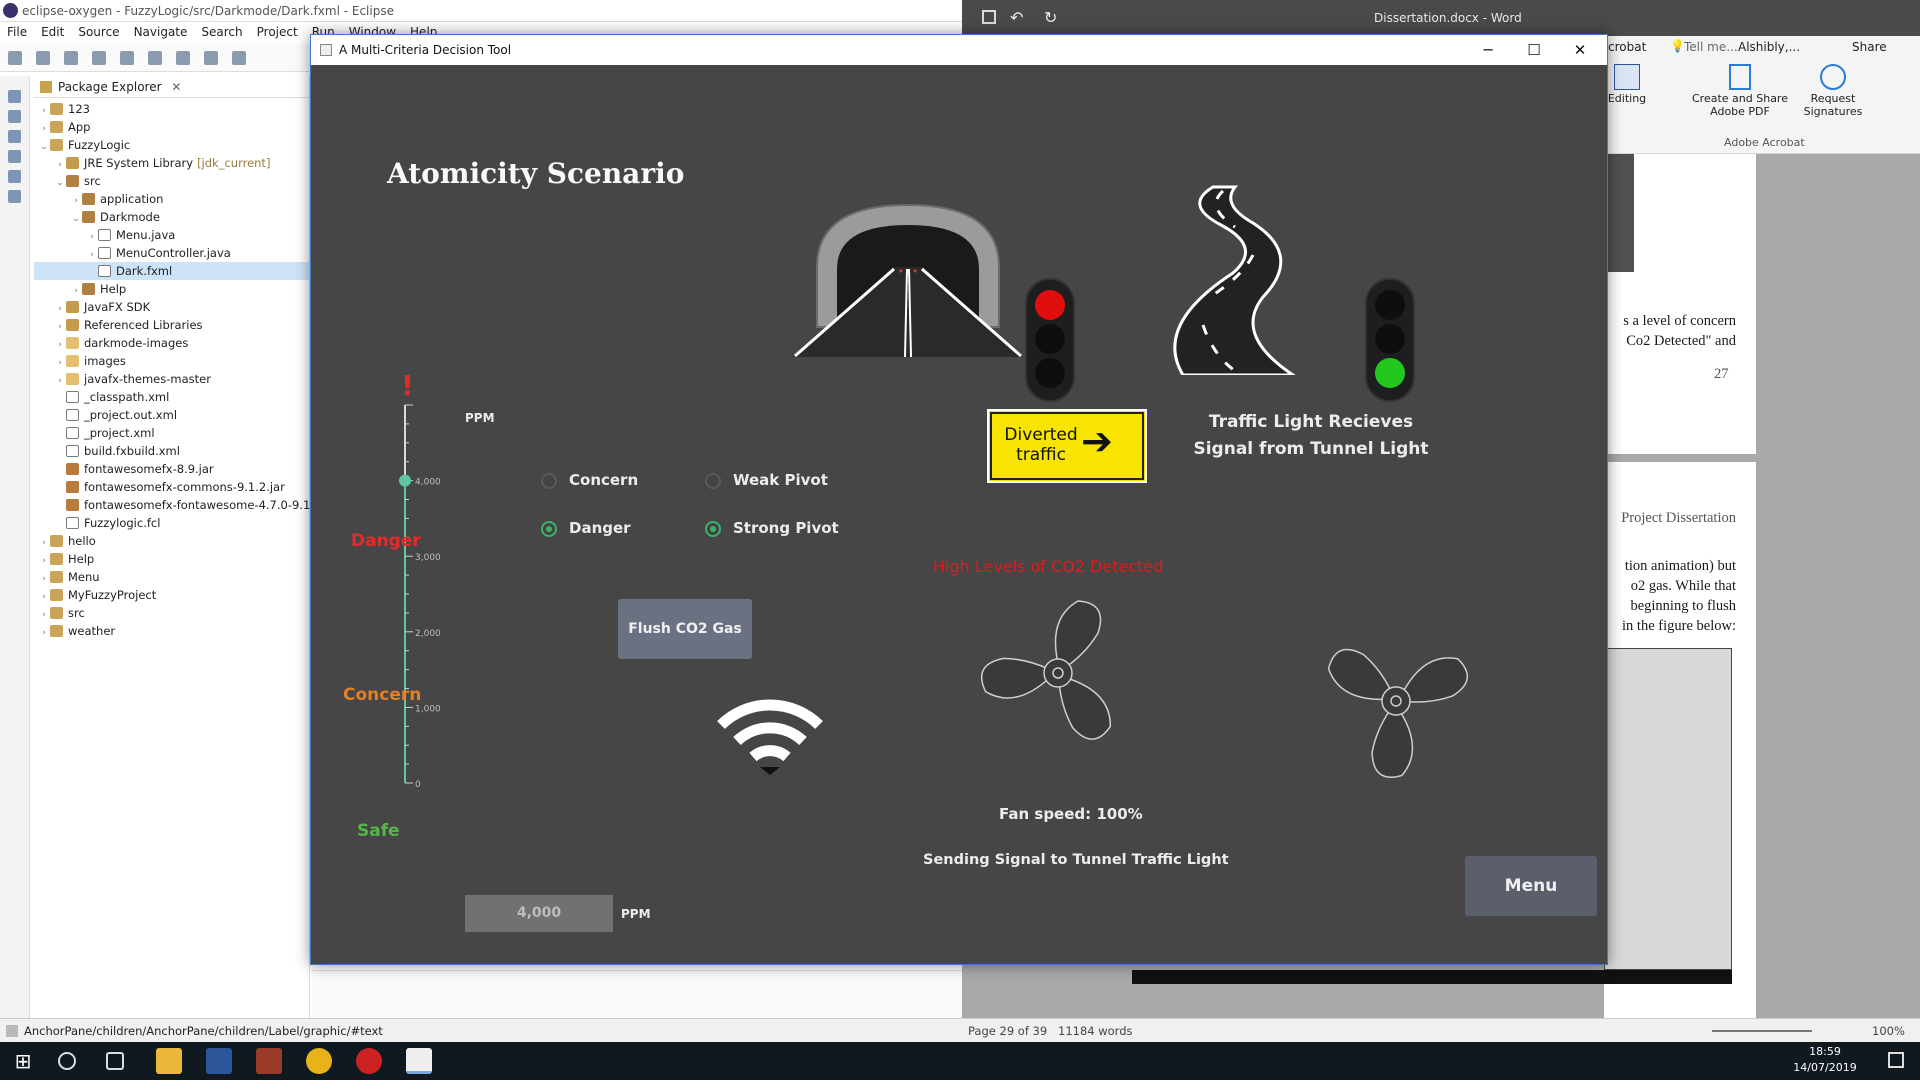 Image resolution: width=1920 pixels, height=1080 pixels. What do you see at coordinates (713, 481) in the screenshot?
I see `radio-weak-pivot` at bounding box center [713, 481].